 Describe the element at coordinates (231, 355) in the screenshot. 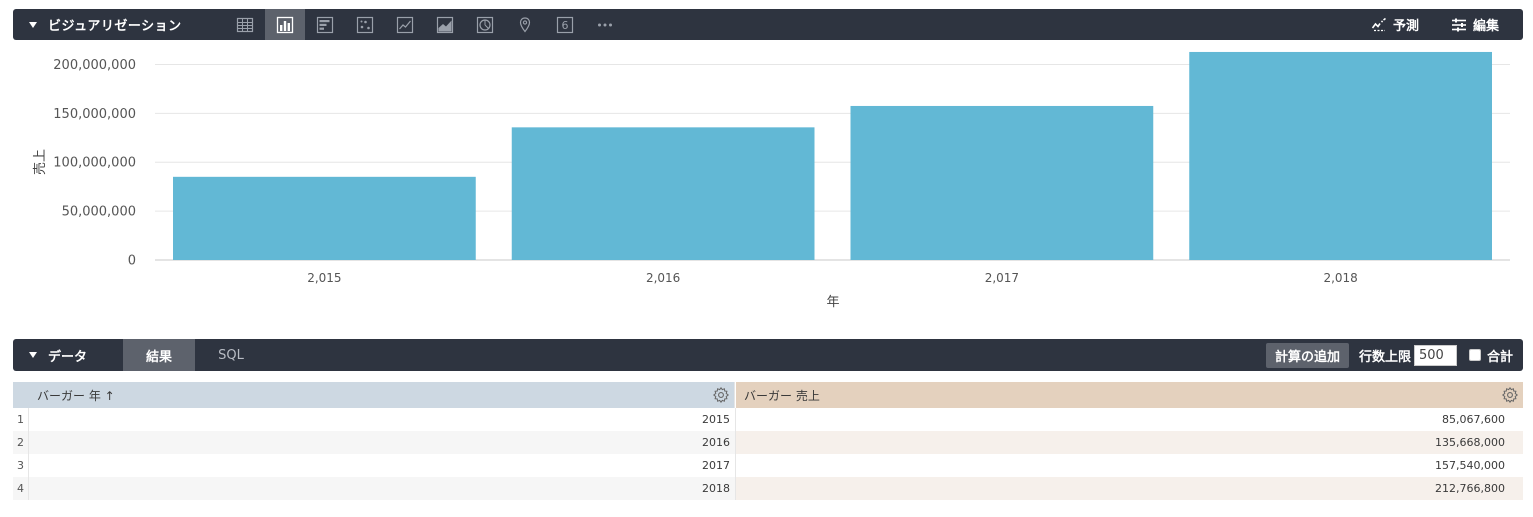

I see `tab-sql: SQL` at that location.